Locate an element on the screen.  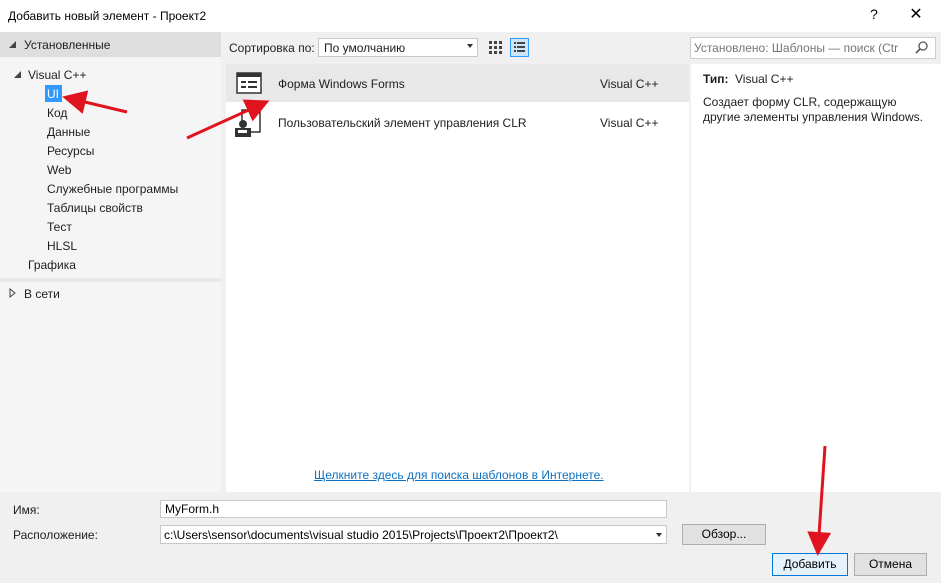
name-label: Имя: is located at coordinates (26, 510).